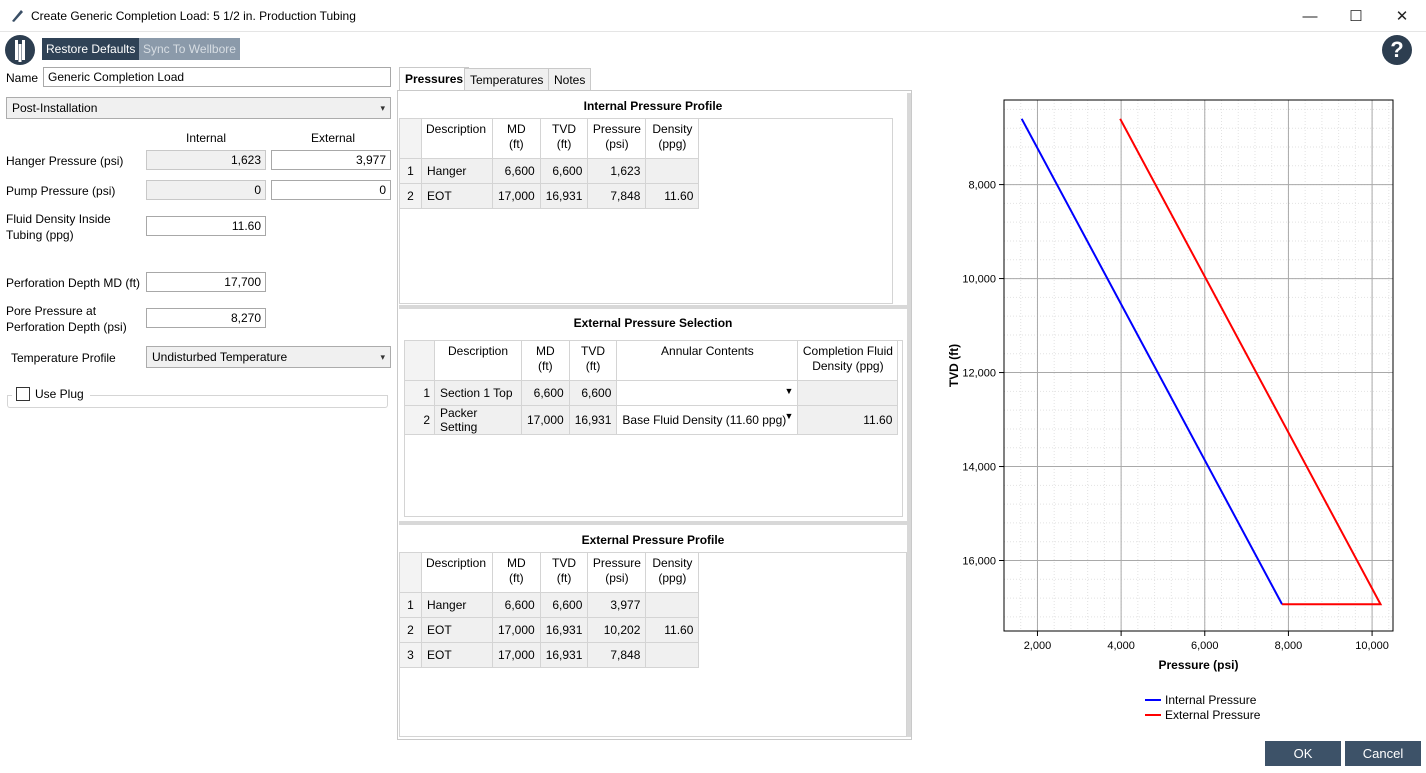  What do you see at coordinates (593, 360) in the screenshot?
I see `header-tvd: TVD (ft)` at bounding box center [593, 360].